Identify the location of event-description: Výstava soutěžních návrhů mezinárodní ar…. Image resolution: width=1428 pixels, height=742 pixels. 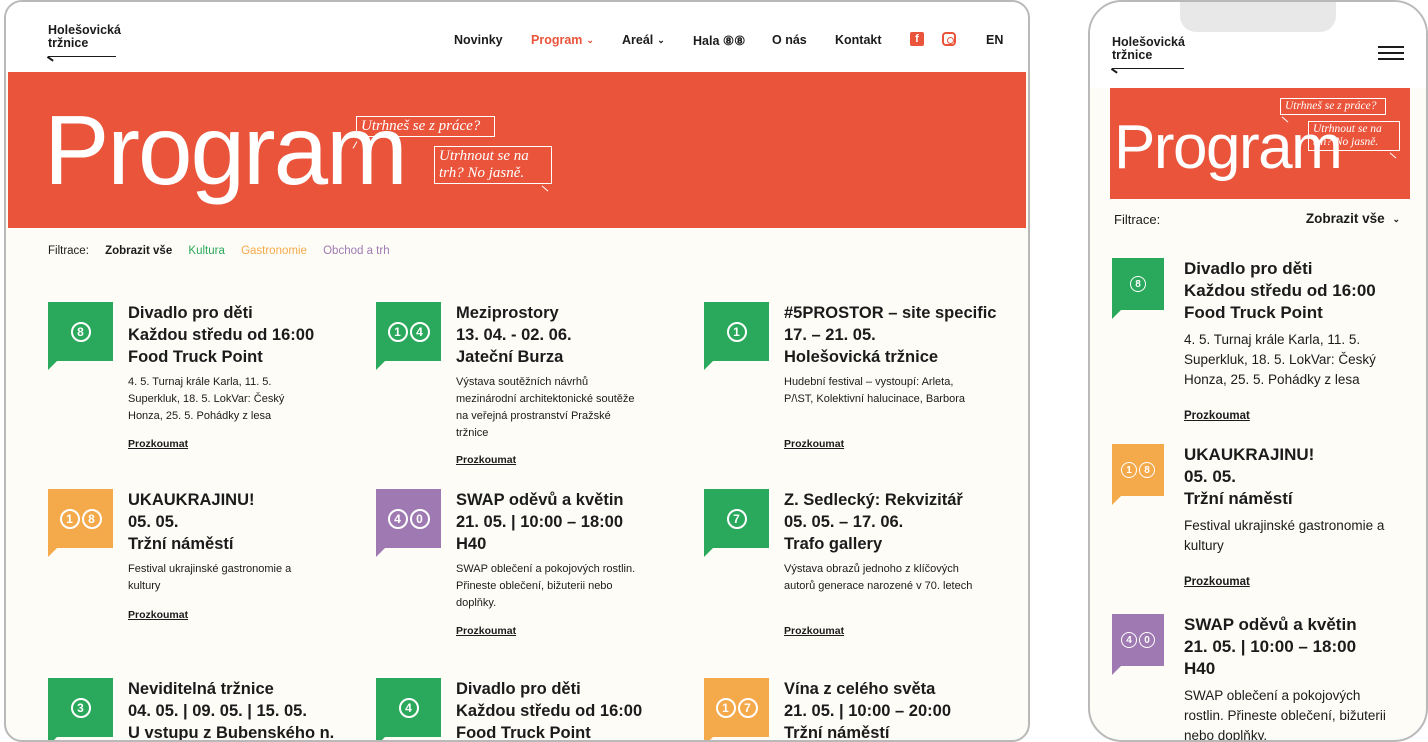
(545, 407).